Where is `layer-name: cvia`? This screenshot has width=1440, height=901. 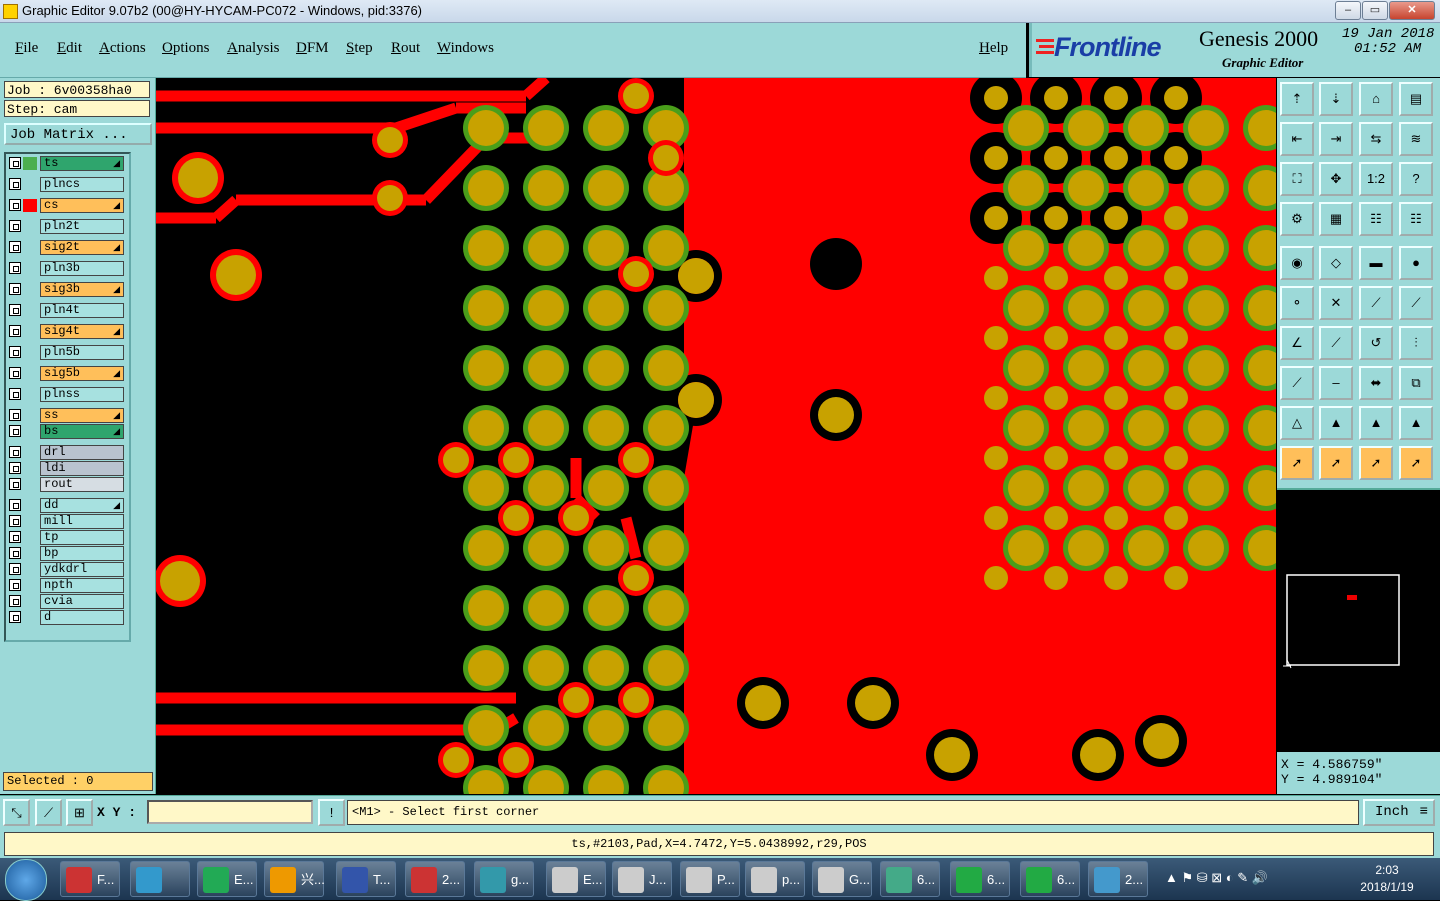
layer-name: cvia is located at coordinates (82, 601).